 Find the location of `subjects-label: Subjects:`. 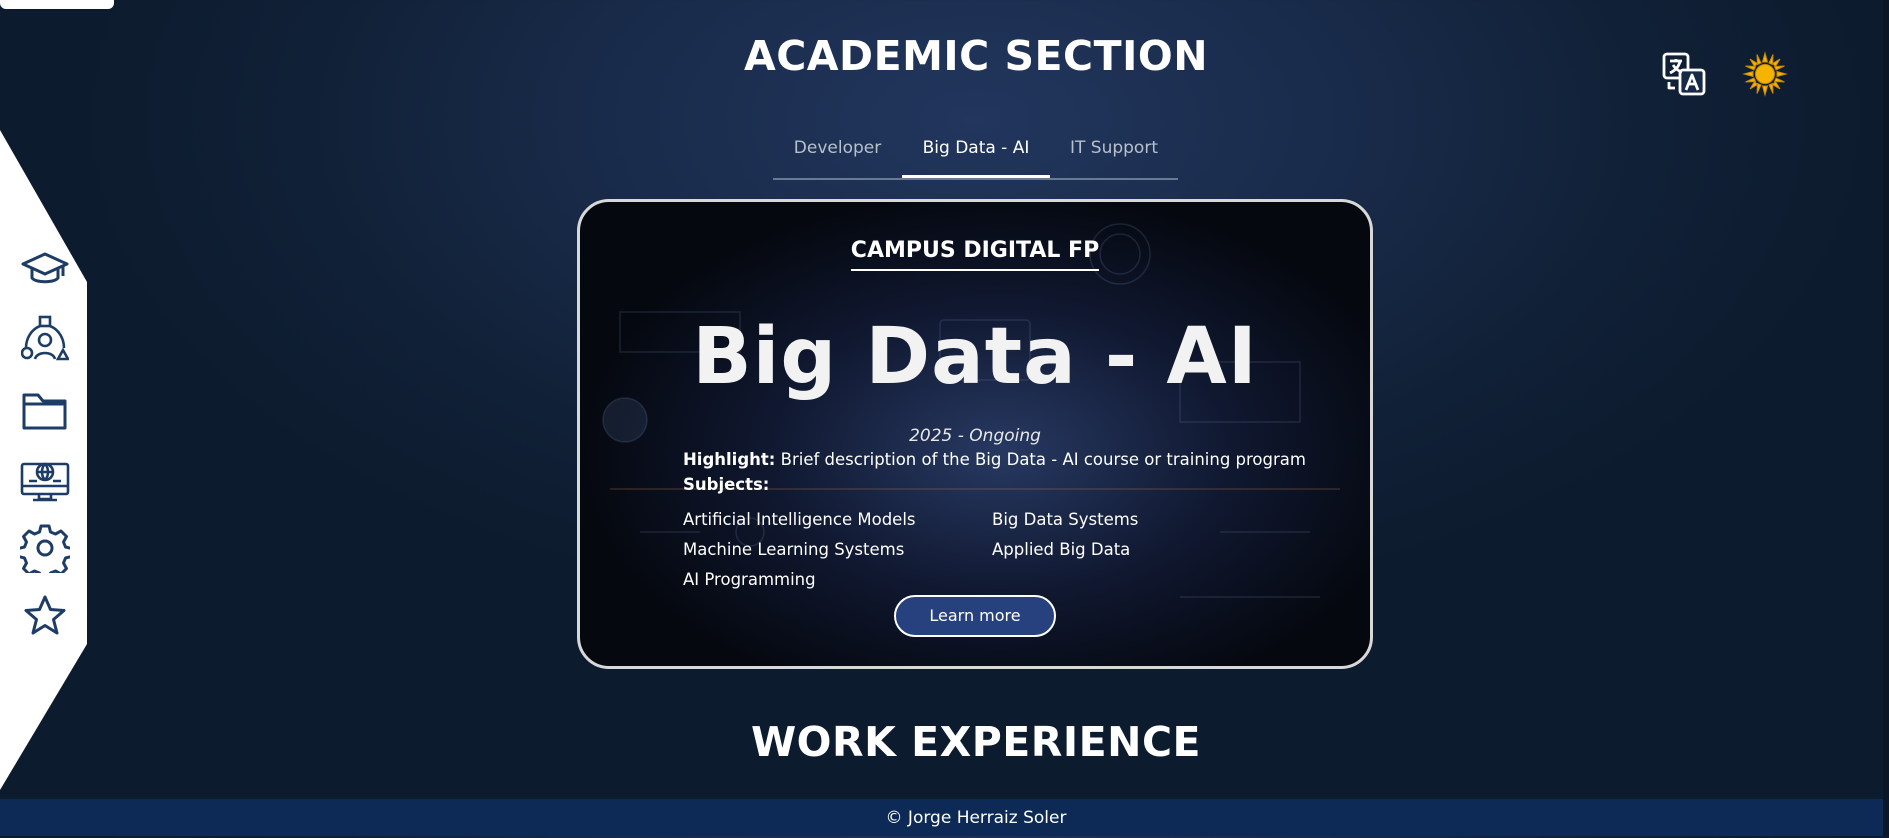

subjects-label: Subjects: is located at coordinates (726, 484).